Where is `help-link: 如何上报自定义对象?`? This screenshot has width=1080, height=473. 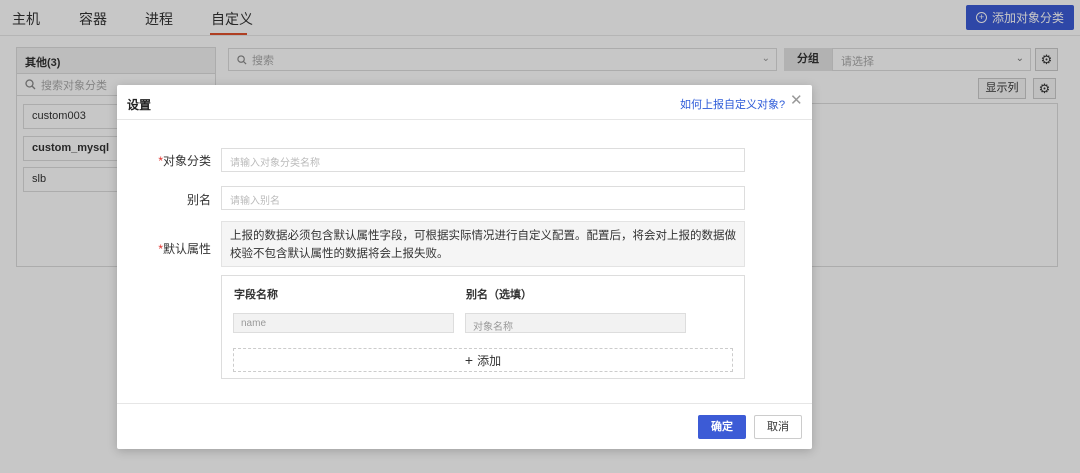
help-link: 如何上报自定义对象? is located at coordinates (732, 104).